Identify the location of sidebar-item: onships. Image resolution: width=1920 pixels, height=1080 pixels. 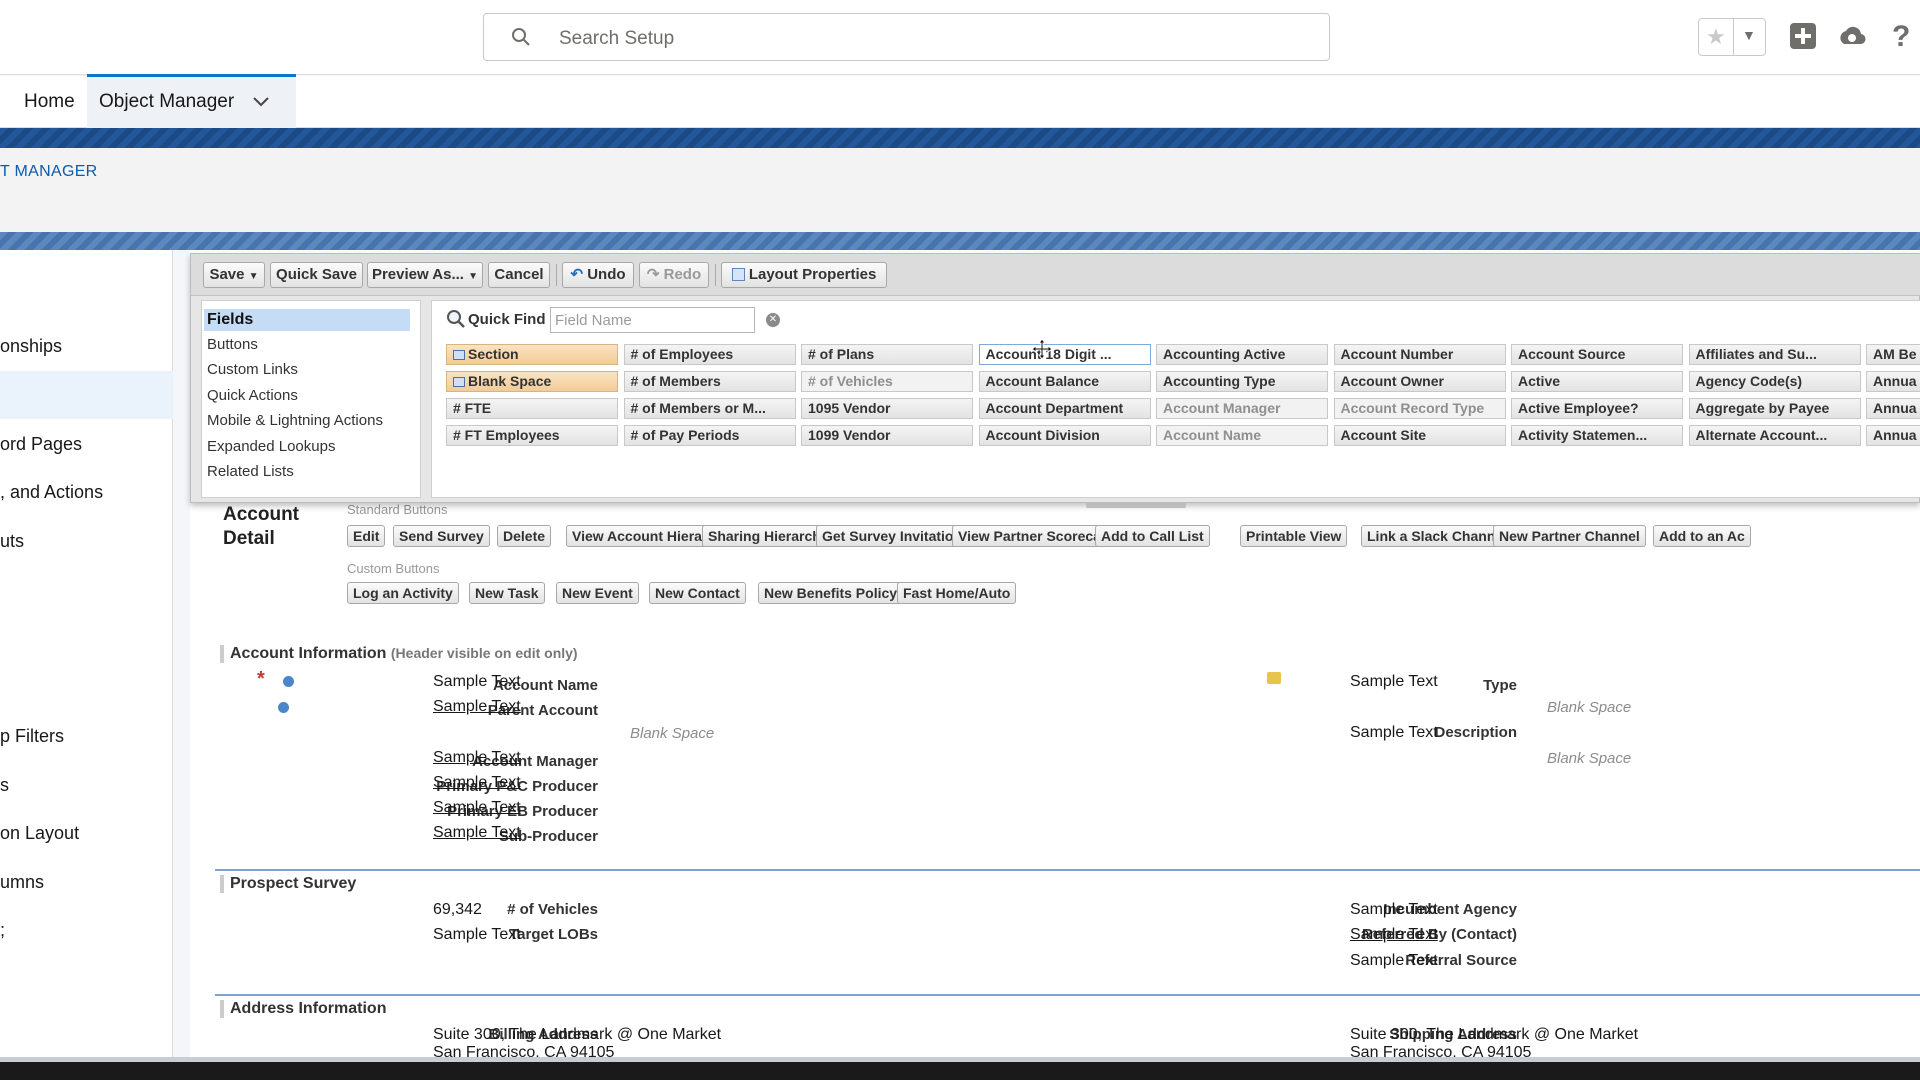
(31, 346).